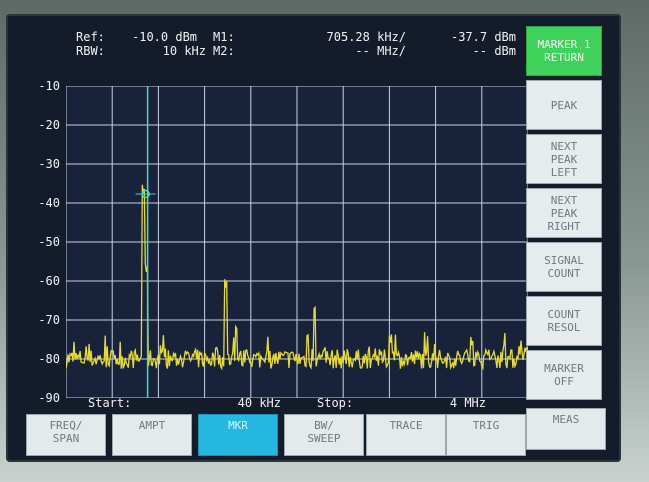 The width and height of the screenshot is (649, 482). Describe the element at coordinates (483, 37) in the screenshot. I see `m1-level: -37.7 dBm` at that location.